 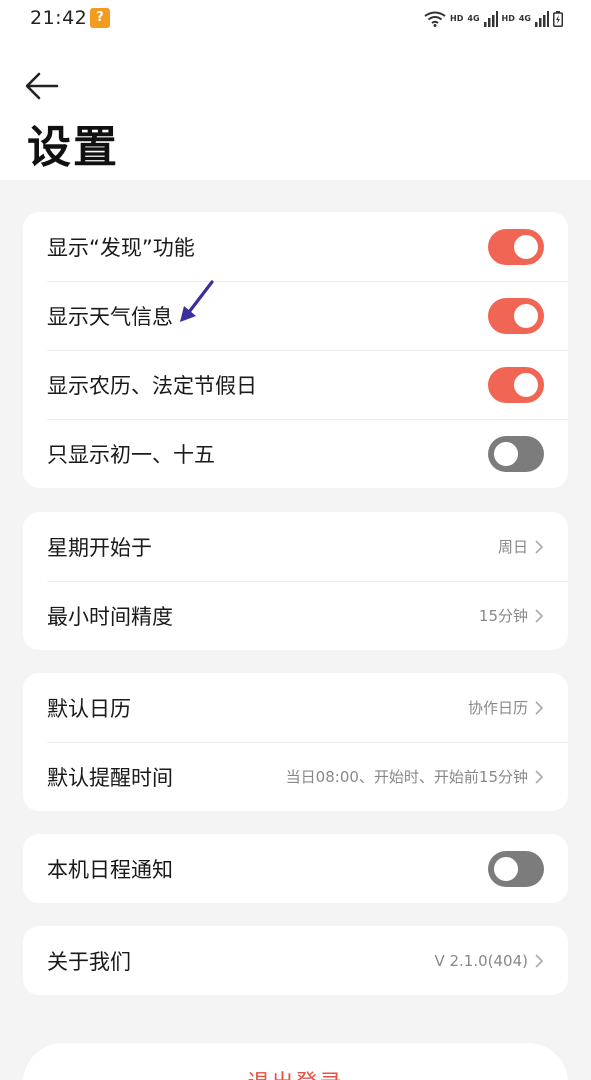 What do you see at coordinates (197, 301) in the screenshot?
I see `annotation-arrow-icon` at bounding box center [197, 301].